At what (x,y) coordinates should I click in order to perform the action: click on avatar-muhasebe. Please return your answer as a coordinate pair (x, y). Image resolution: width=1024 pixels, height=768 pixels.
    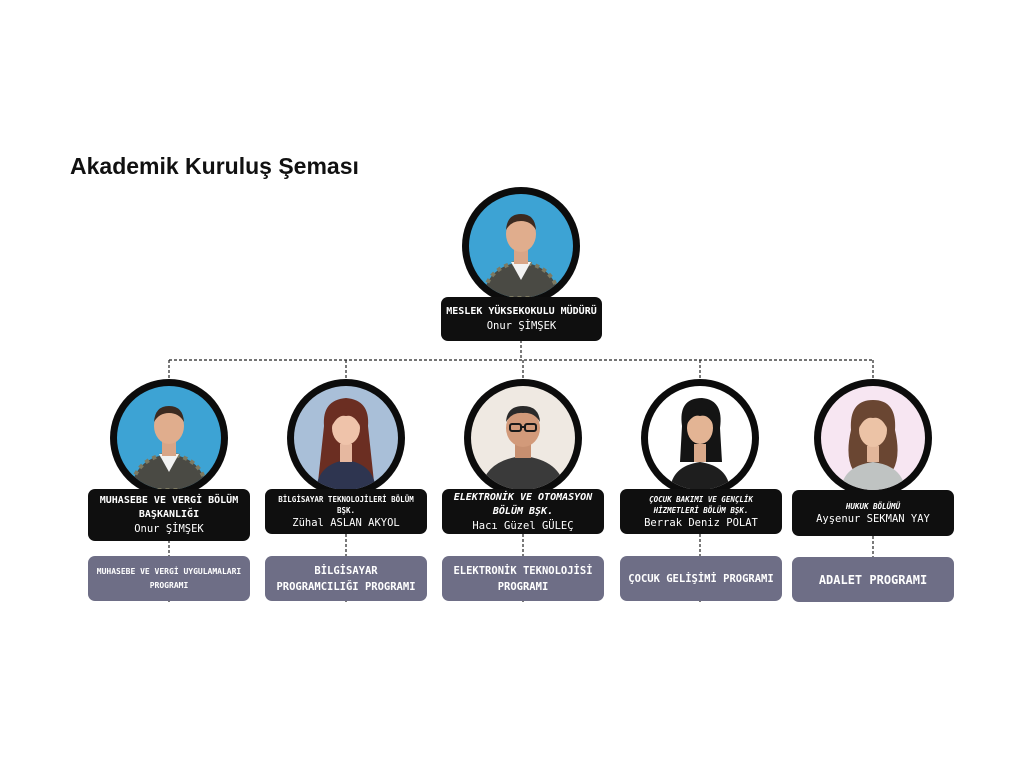
    Looking at the image, I should click on (169, 438).